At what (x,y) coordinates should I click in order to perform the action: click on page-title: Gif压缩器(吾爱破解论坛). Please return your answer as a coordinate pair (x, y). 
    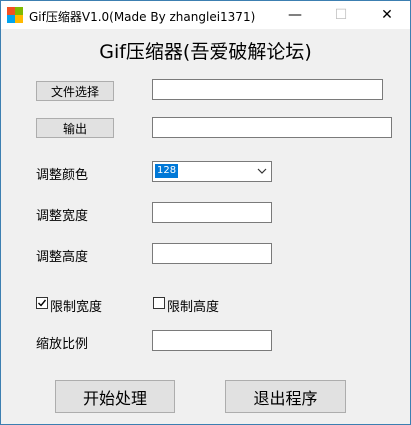
    Looking at the image, I should click on (205, 52).